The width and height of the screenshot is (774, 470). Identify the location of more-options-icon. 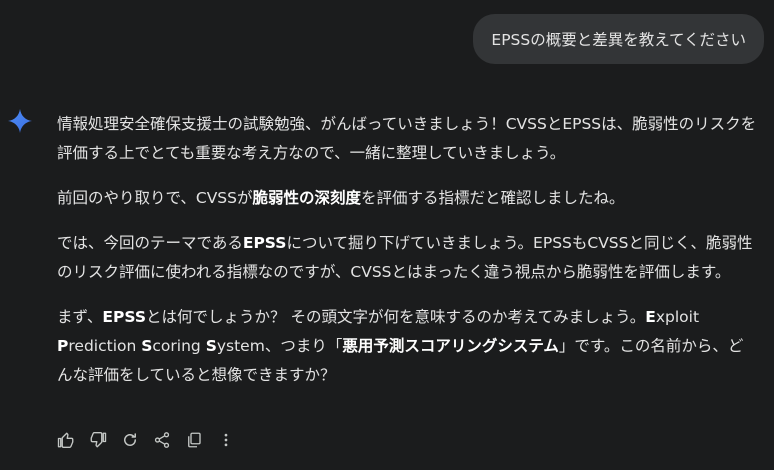
(226, 440).